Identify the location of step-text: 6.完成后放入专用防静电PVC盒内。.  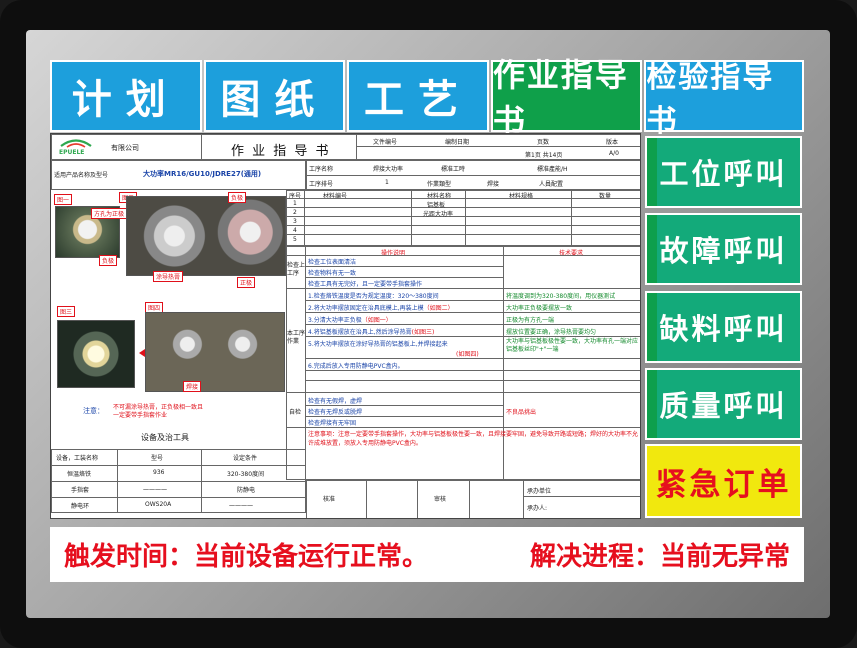
(356, 366).